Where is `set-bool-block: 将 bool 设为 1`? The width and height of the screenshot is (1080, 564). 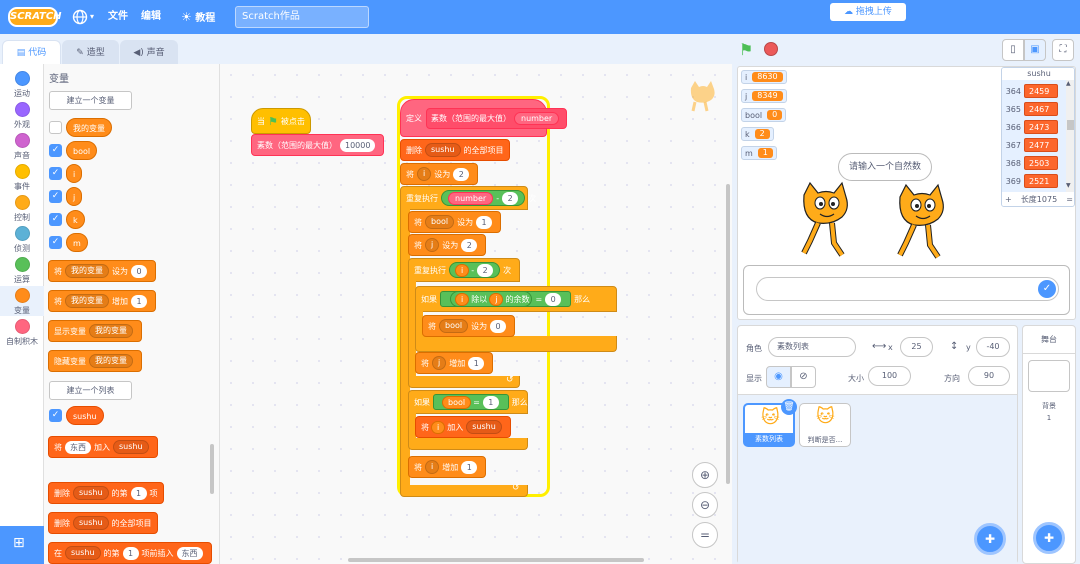
set-bool-block: 将 bool 设为 1 is located at coordinates (455, 222).